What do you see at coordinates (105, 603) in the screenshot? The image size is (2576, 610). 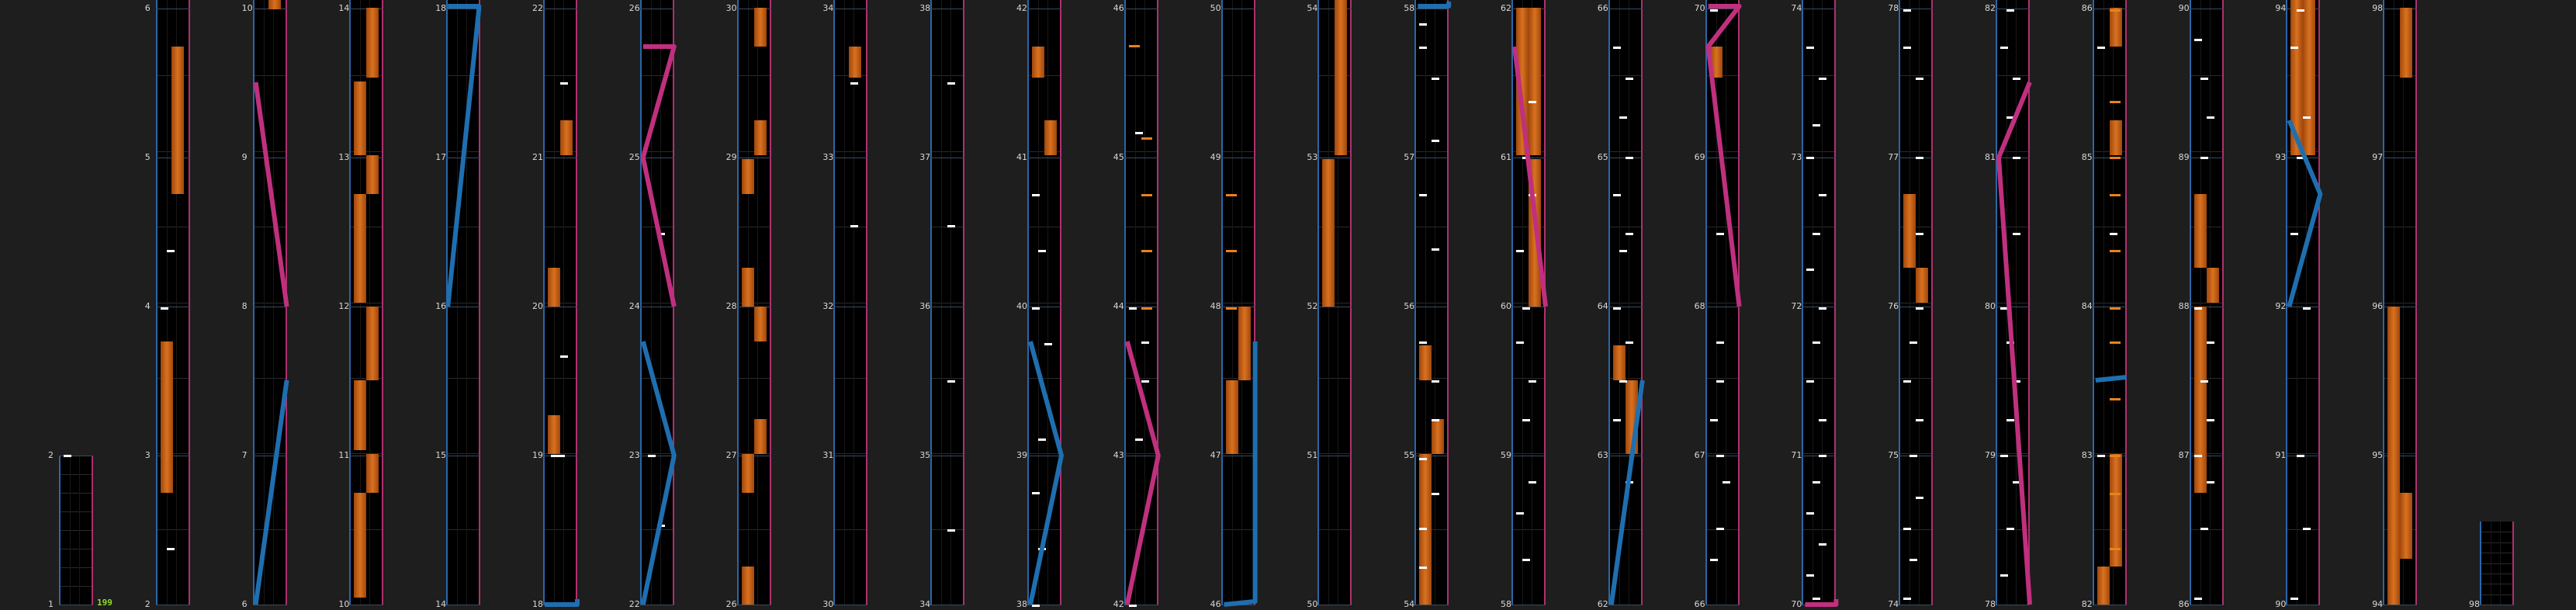 I see `combo-counter: 199` at bounding box center [105, 603].